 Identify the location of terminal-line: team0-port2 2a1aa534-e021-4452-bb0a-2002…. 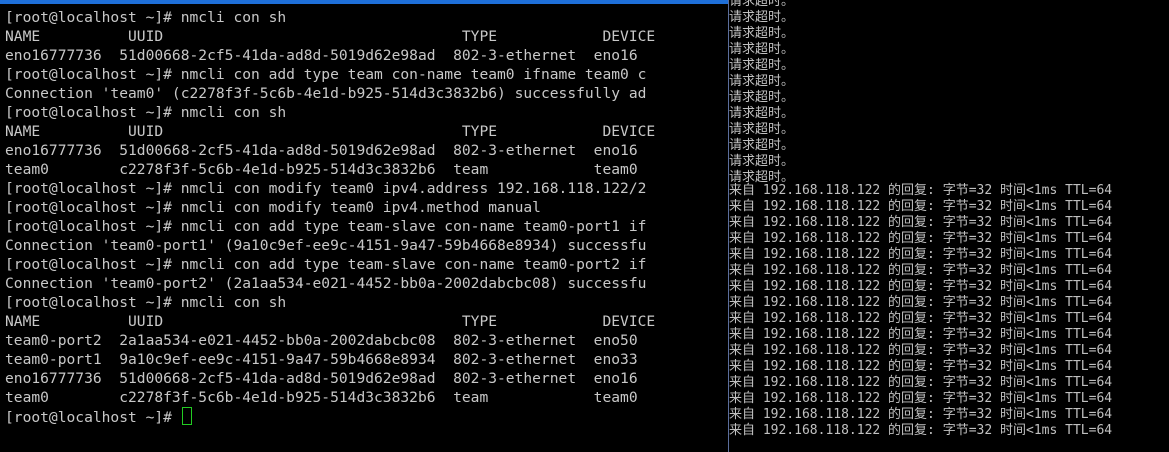
(321, 340).